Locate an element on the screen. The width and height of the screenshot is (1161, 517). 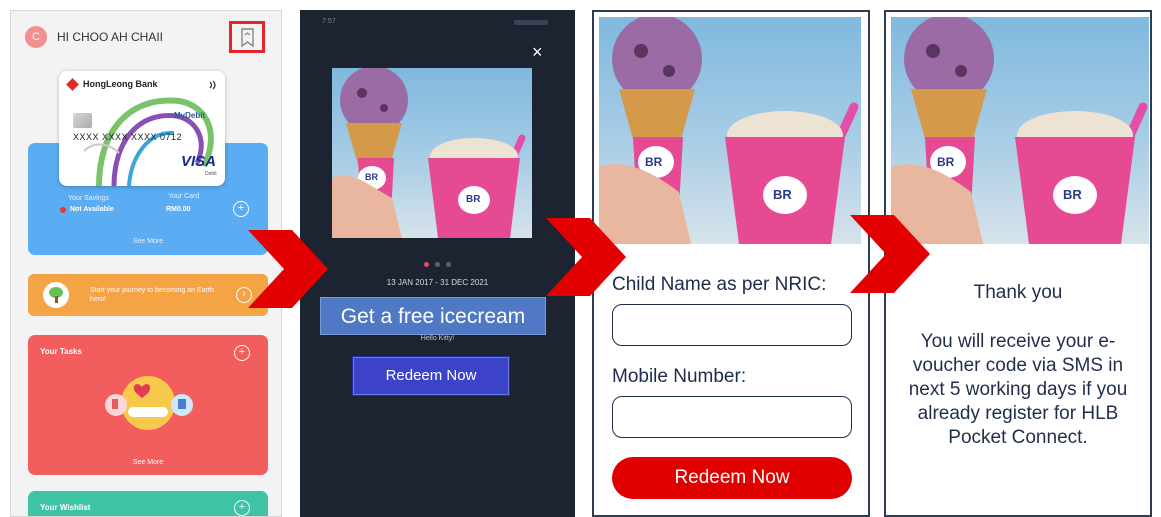
chevron-right-icon: › is located at coordinates (244, 295).